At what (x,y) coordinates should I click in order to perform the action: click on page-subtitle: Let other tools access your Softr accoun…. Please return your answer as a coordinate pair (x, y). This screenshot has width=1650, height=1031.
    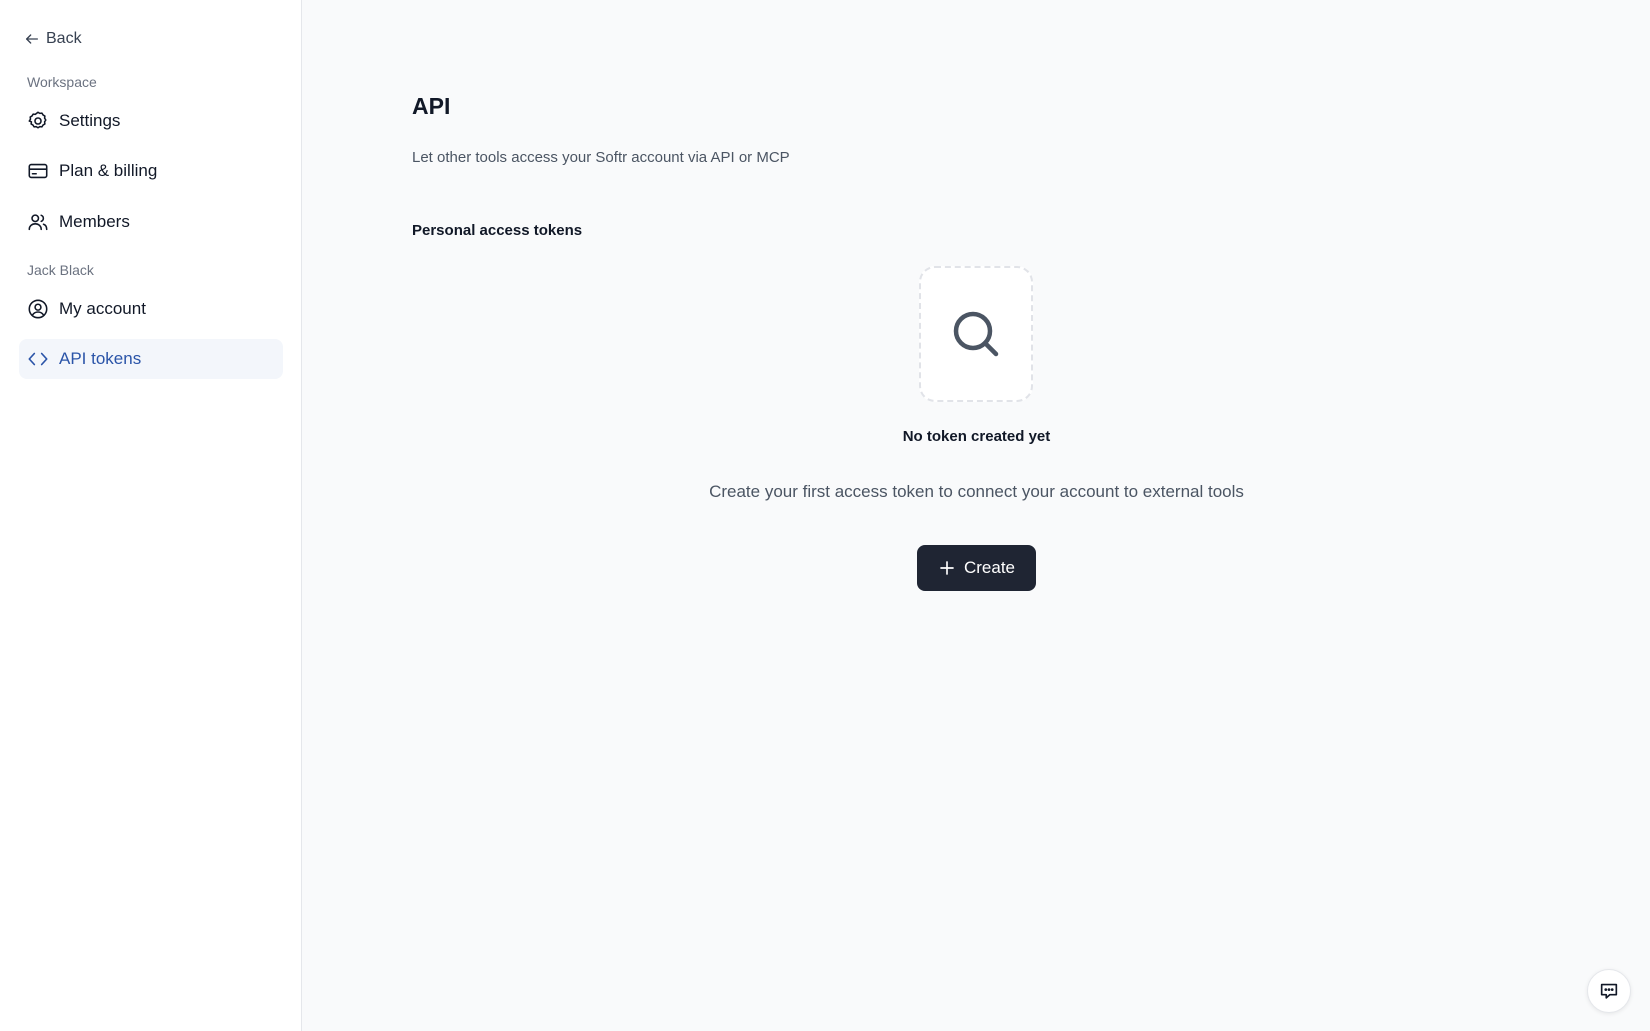
    Looking at the image, I should click on (601, 157).